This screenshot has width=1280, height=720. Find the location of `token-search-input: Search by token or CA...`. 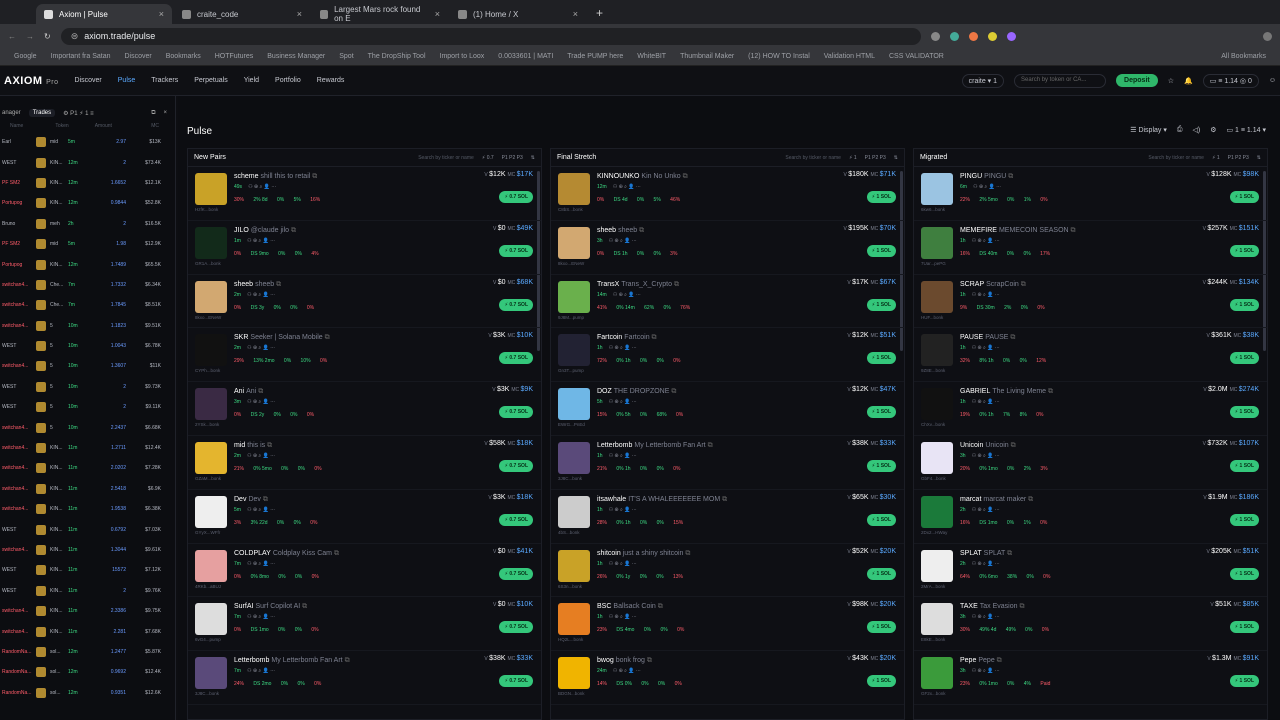

token-search-input: Search by token or CA... is located at coordinates (1060, 80).